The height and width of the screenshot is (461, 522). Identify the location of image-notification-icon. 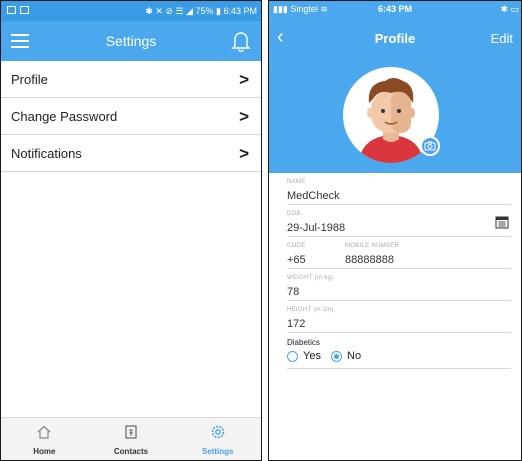
(11, 10).